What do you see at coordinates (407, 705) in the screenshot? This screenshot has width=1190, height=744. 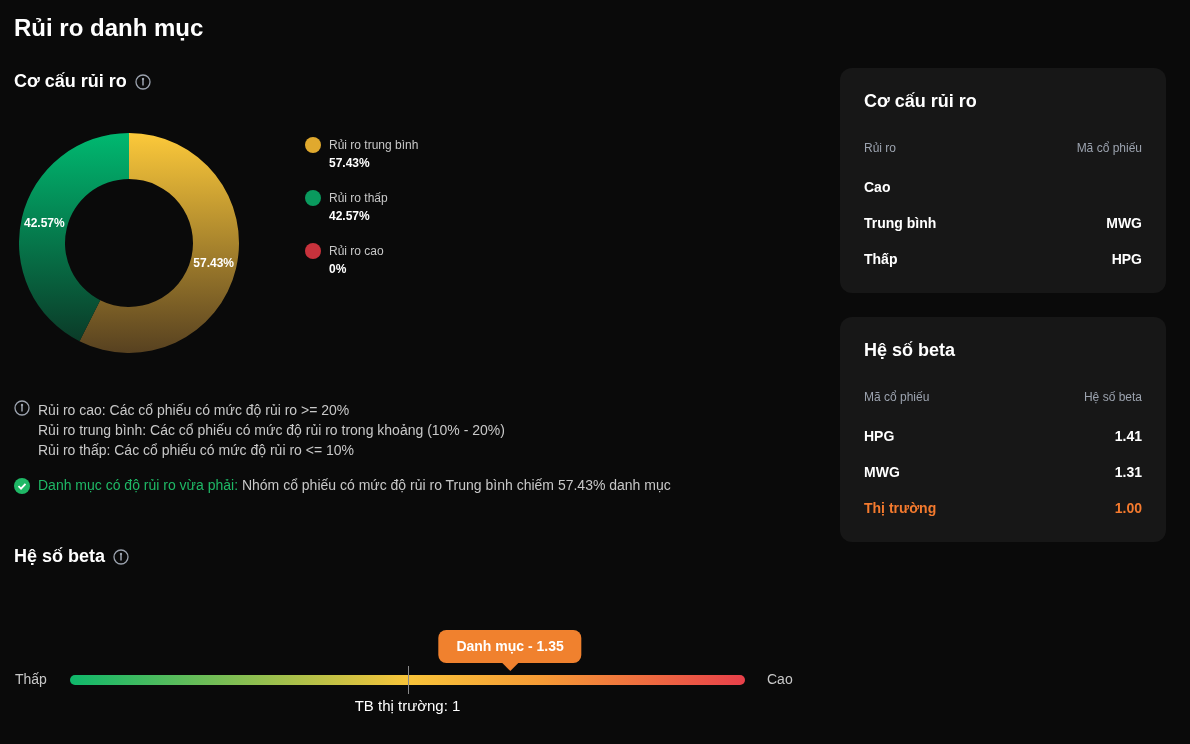 I see `market-average-label: TB thị trường: 1` at bounding box center [407, 705].